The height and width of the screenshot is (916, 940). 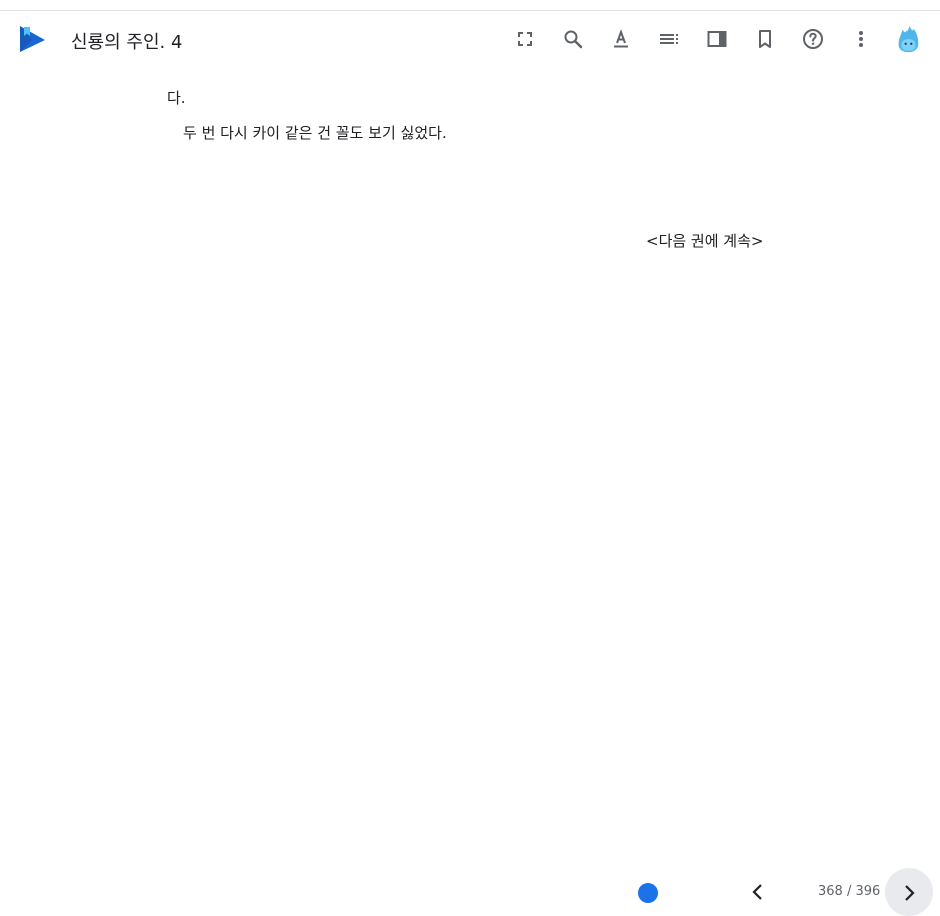 I want to click on chevron-right-icon, so click(x=910, y=893).